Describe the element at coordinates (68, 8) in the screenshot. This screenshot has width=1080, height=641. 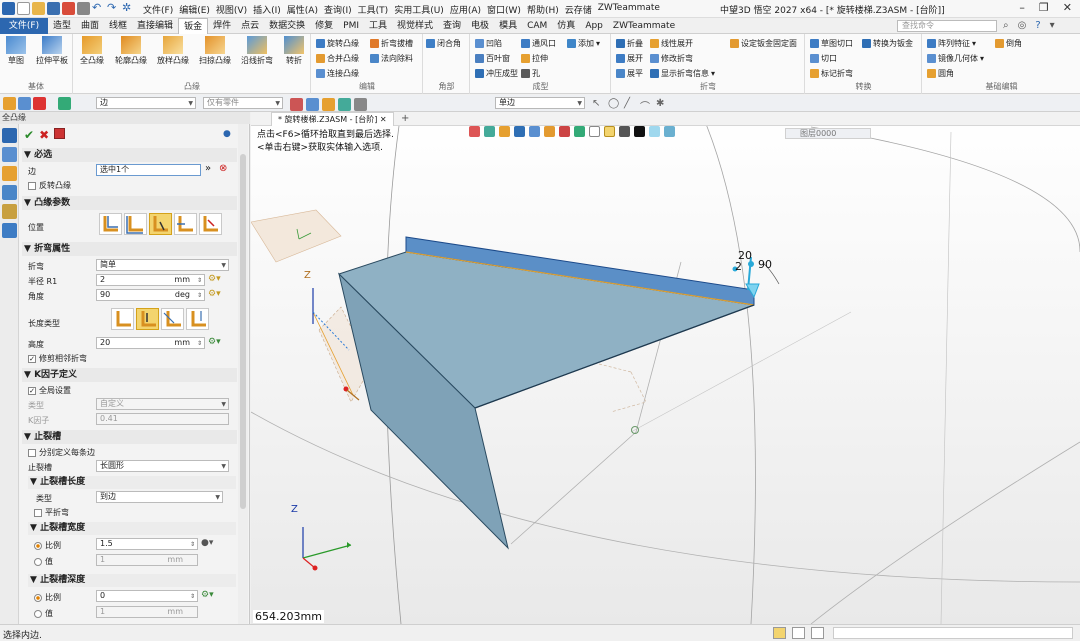
I see `save-as-icon` at that location.